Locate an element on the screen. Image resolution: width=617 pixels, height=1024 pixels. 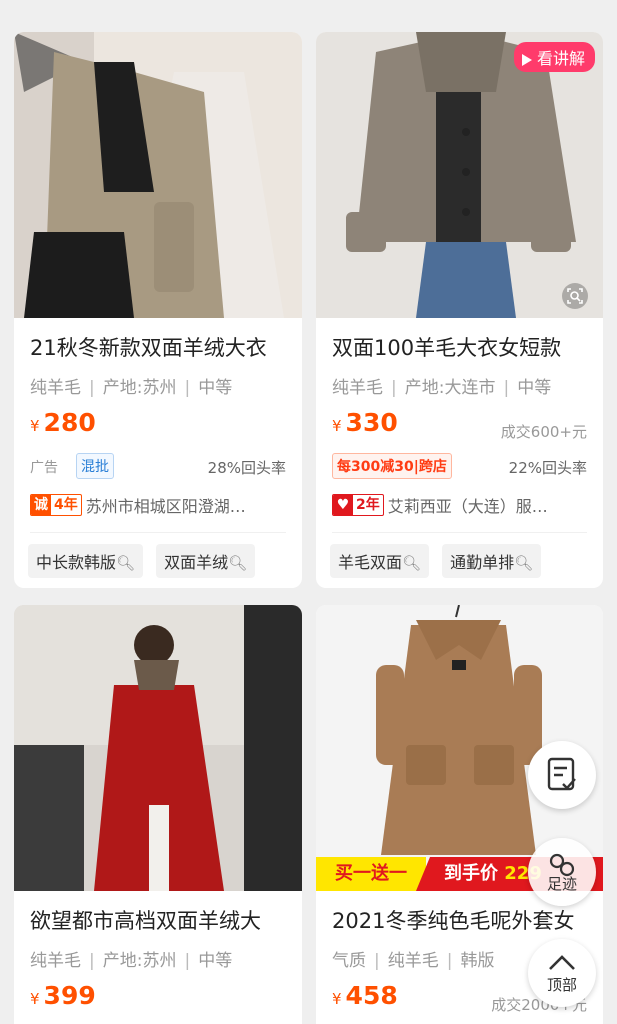
search-chip: 通勤单排🔍︎ is located at coordinates (492, 561).